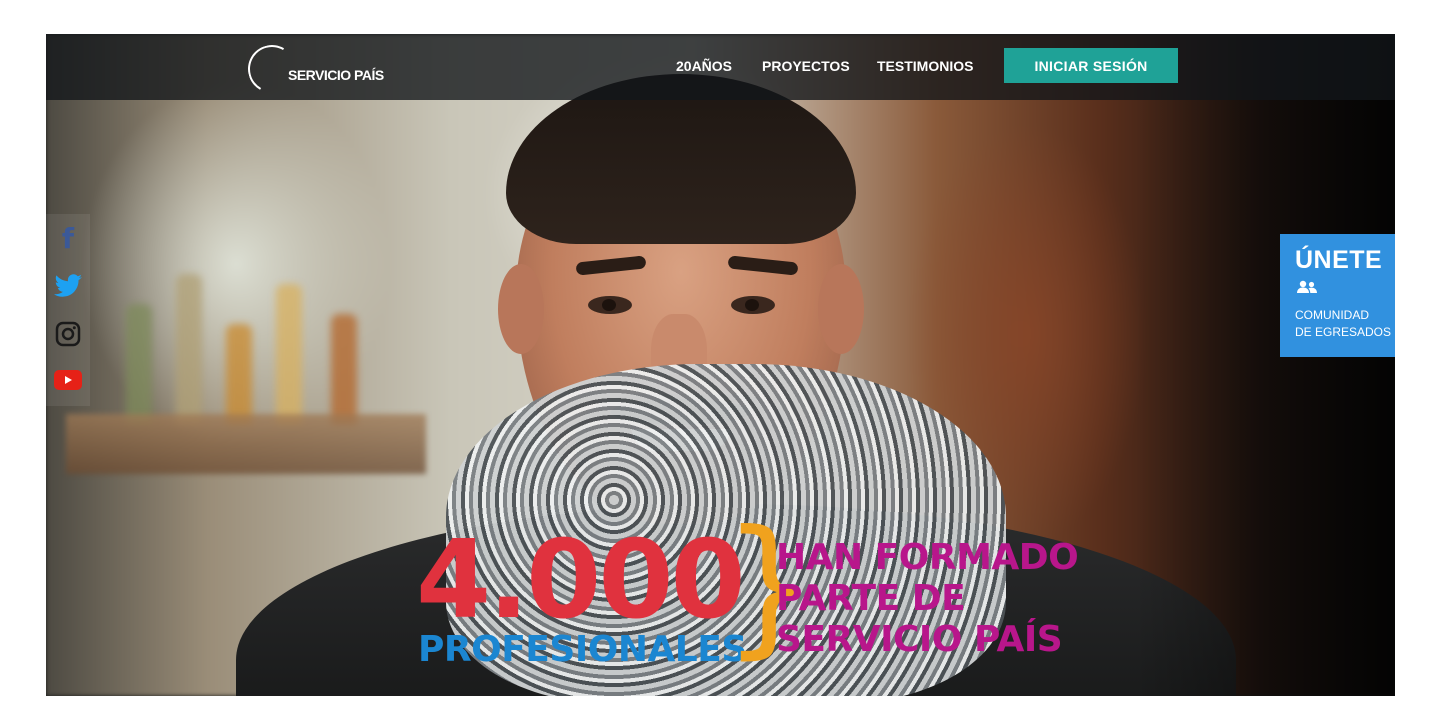 This screenshot has height=728, width=1440. Describe the element at coordinates (246, 444) in the screenshot. I see `background-shelf` at that location.